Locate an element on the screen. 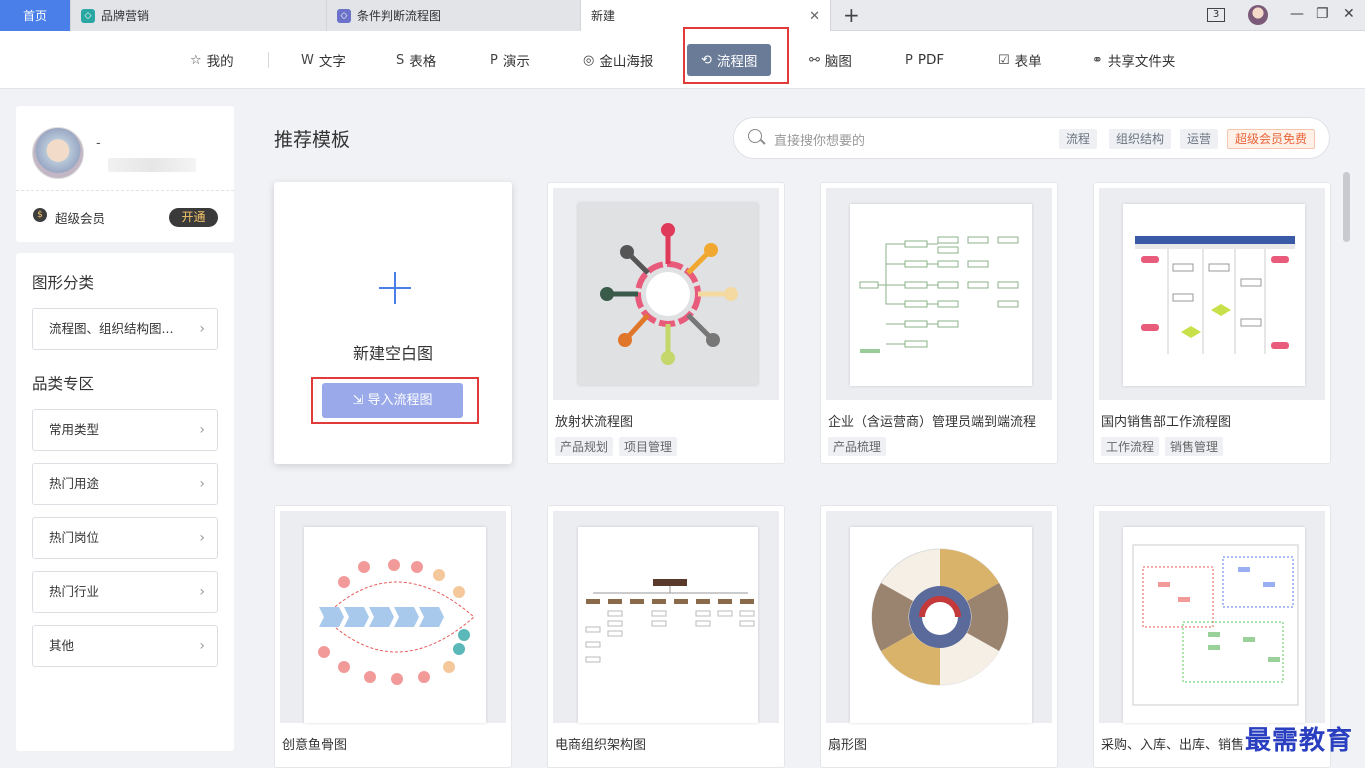 Image resolution: width=1365 pixels, height=768 pixels. tab-home: 首页 is located at coordinates (35, 15).